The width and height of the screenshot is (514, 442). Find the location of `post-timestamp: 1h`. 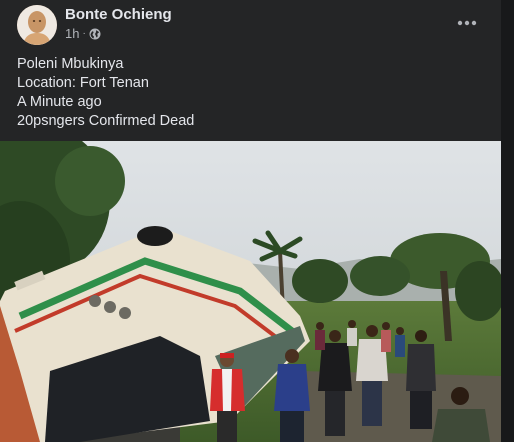

post-timestamp: 1h is located at coordinates (72, 33).